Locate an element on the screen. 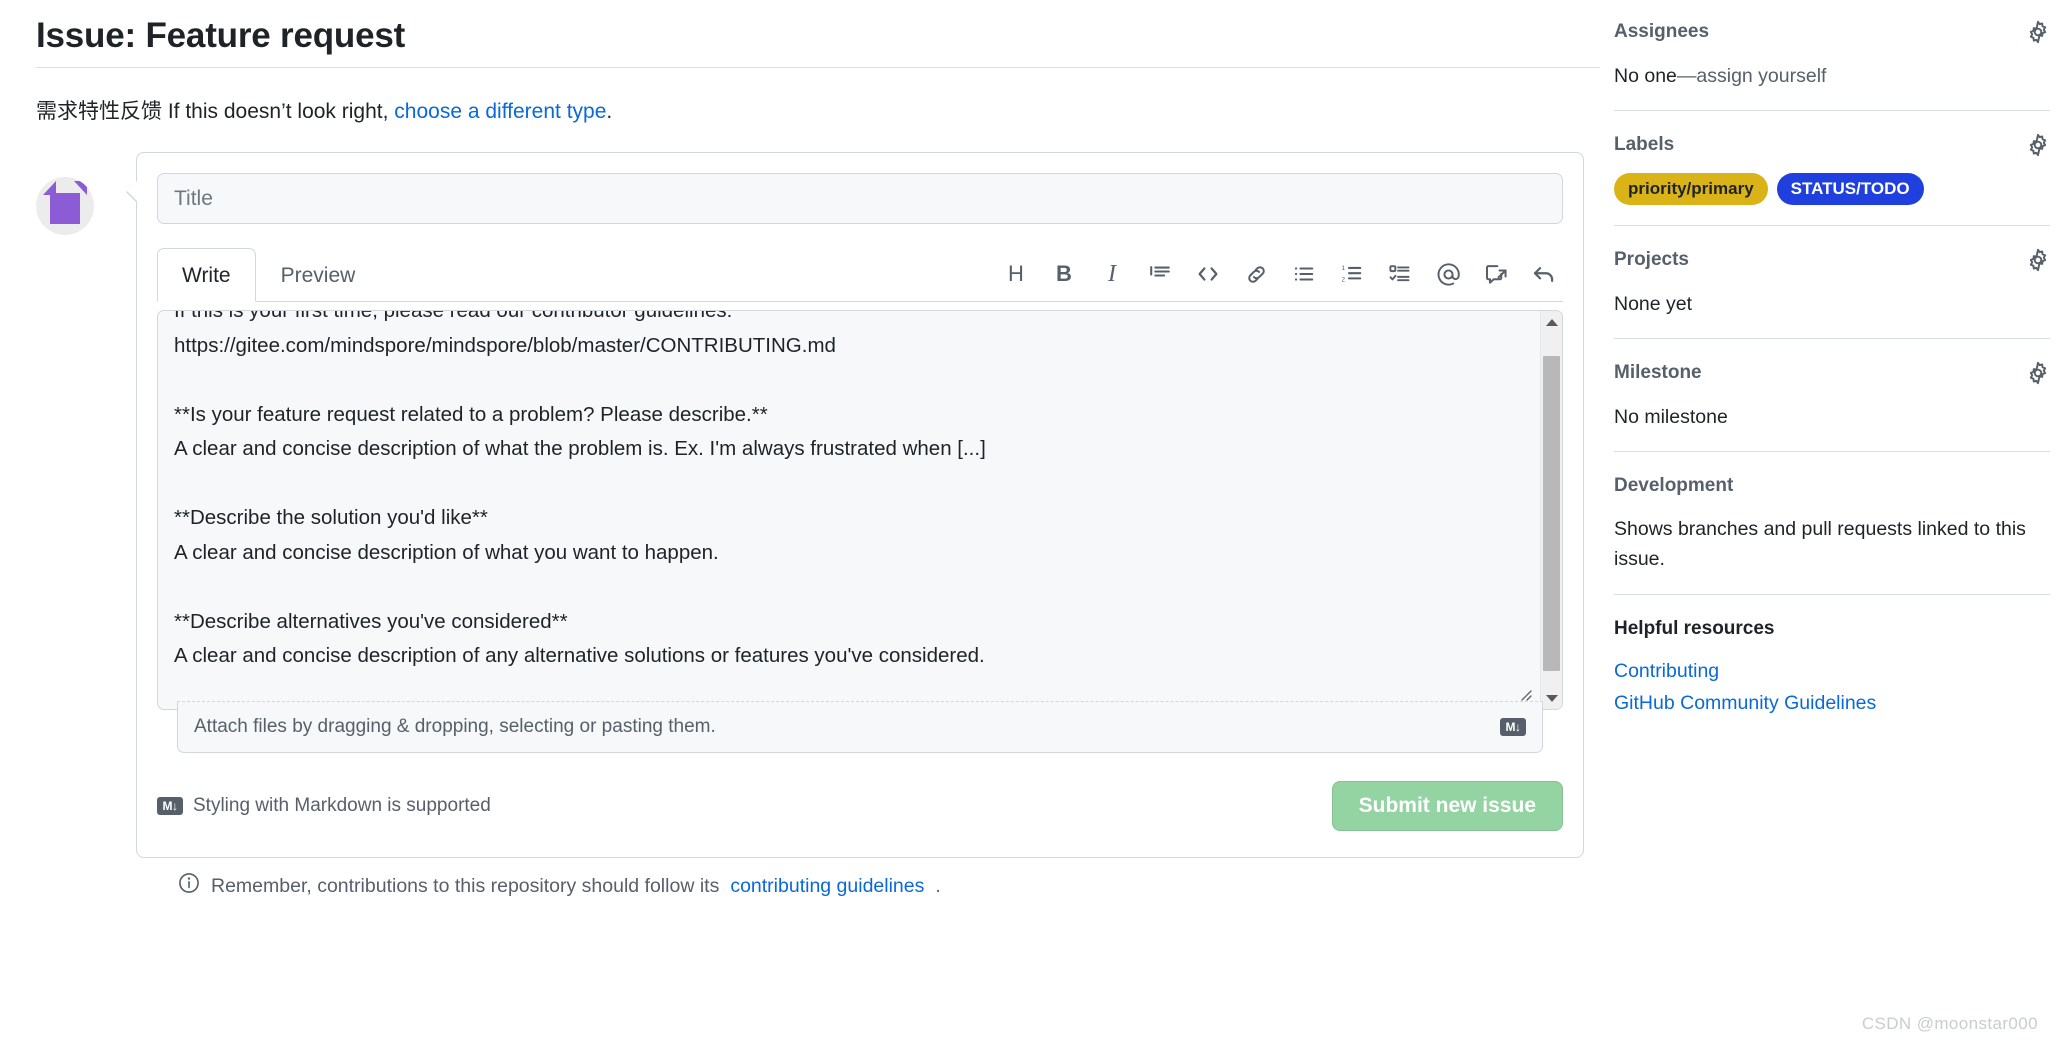 This screenshot has width=2064, height=1042. helpful-resources-header: Helpful resources is located at coordinates (1832, 629).